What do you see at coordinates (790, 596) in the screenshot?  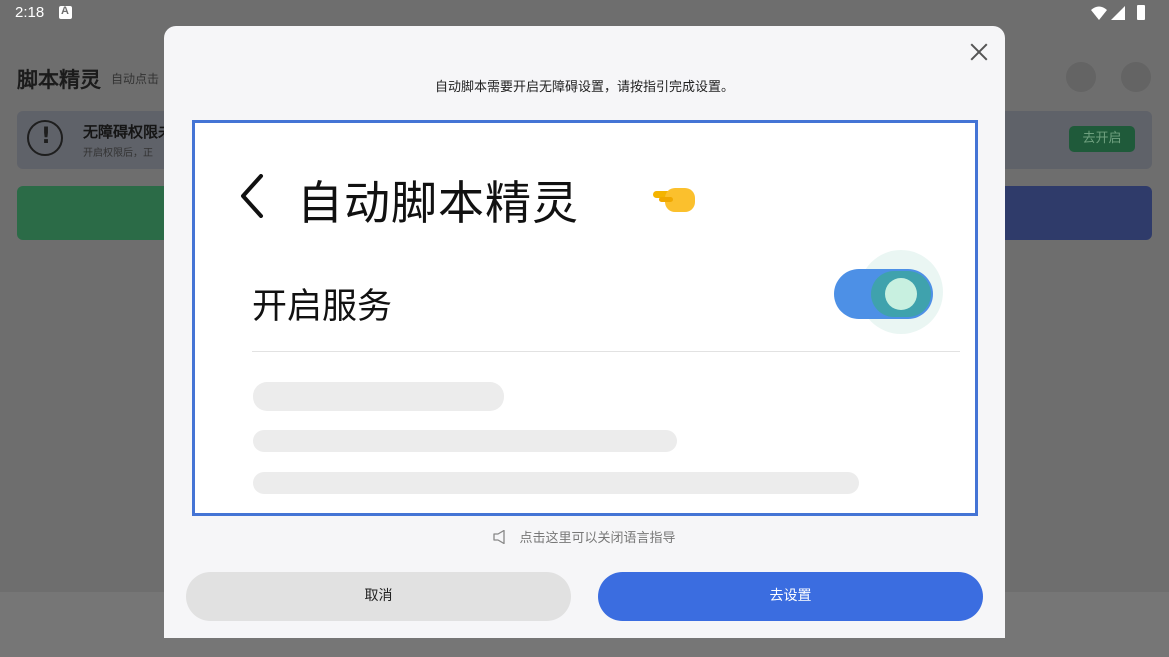 I see `go-settings-button: 去设置` at bounding box center [790, 596].